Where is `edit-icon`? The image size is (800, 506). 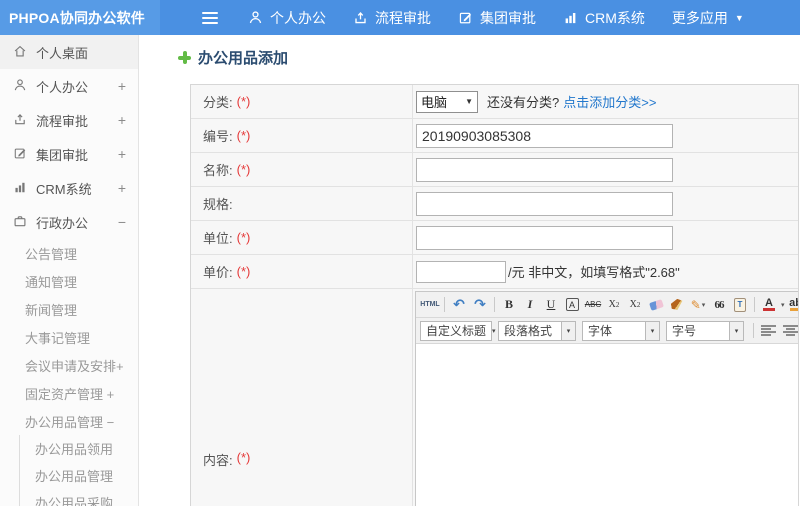 edit-icon is located at coordinates (20, 154).